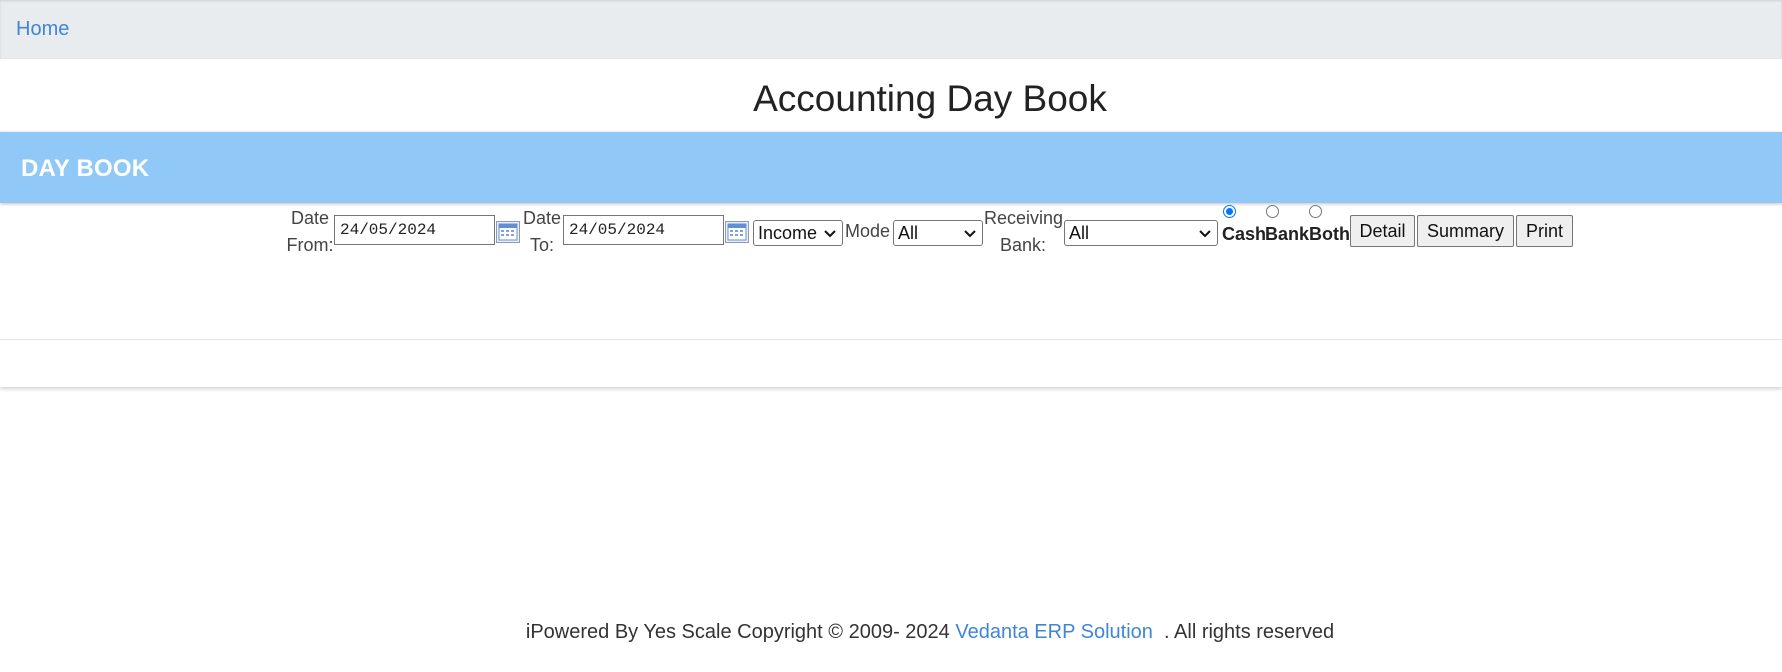  Describe the element at coordinates (788, 233) in the screenshot. I see `type-select-value: Income` at that location.